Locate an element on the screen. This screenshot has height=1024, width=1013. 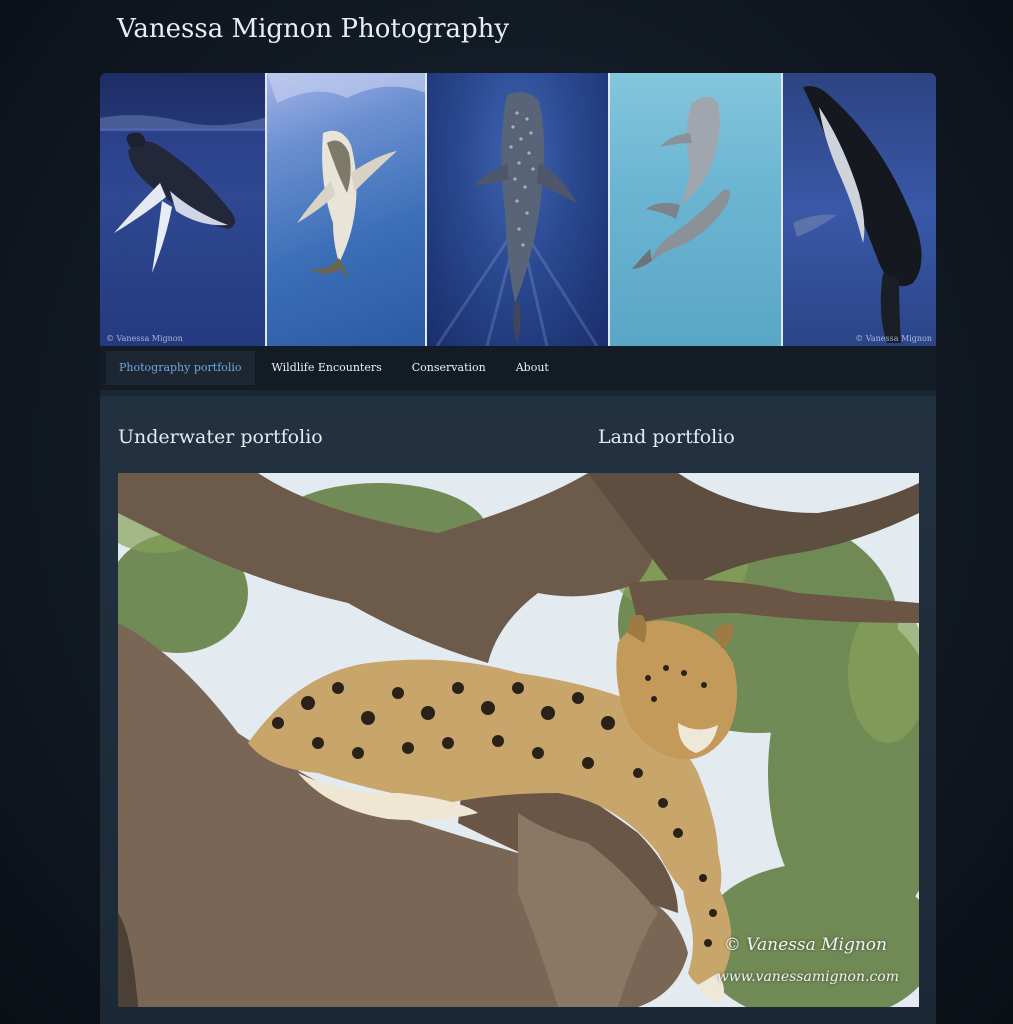
dolphins-icon is located at coordinates (681, 183).